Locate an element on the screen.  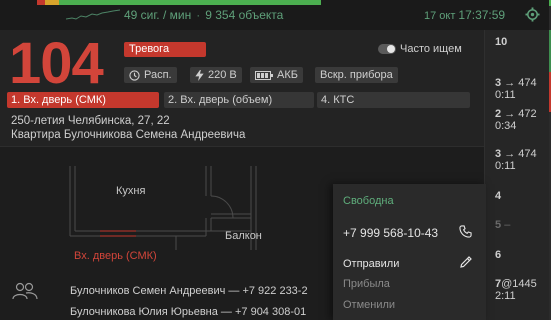
tamper-chip: Вскр. прибора is located at coordinates (356, 75).